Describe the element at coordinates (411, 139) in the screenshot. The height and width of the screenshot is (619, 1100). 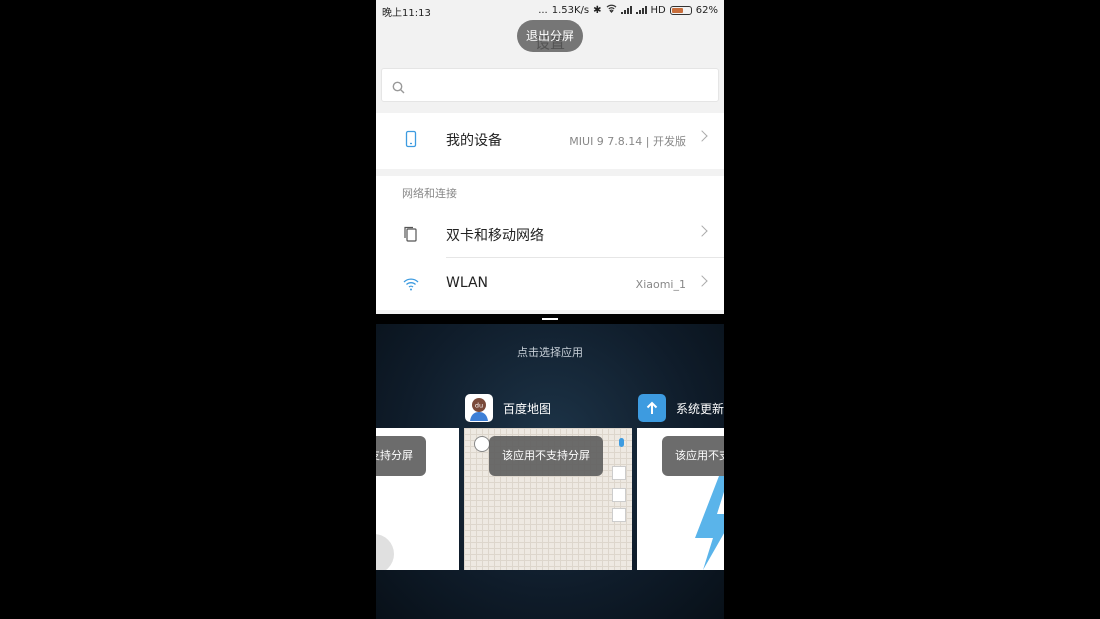
I see `phone-icon` at that location.